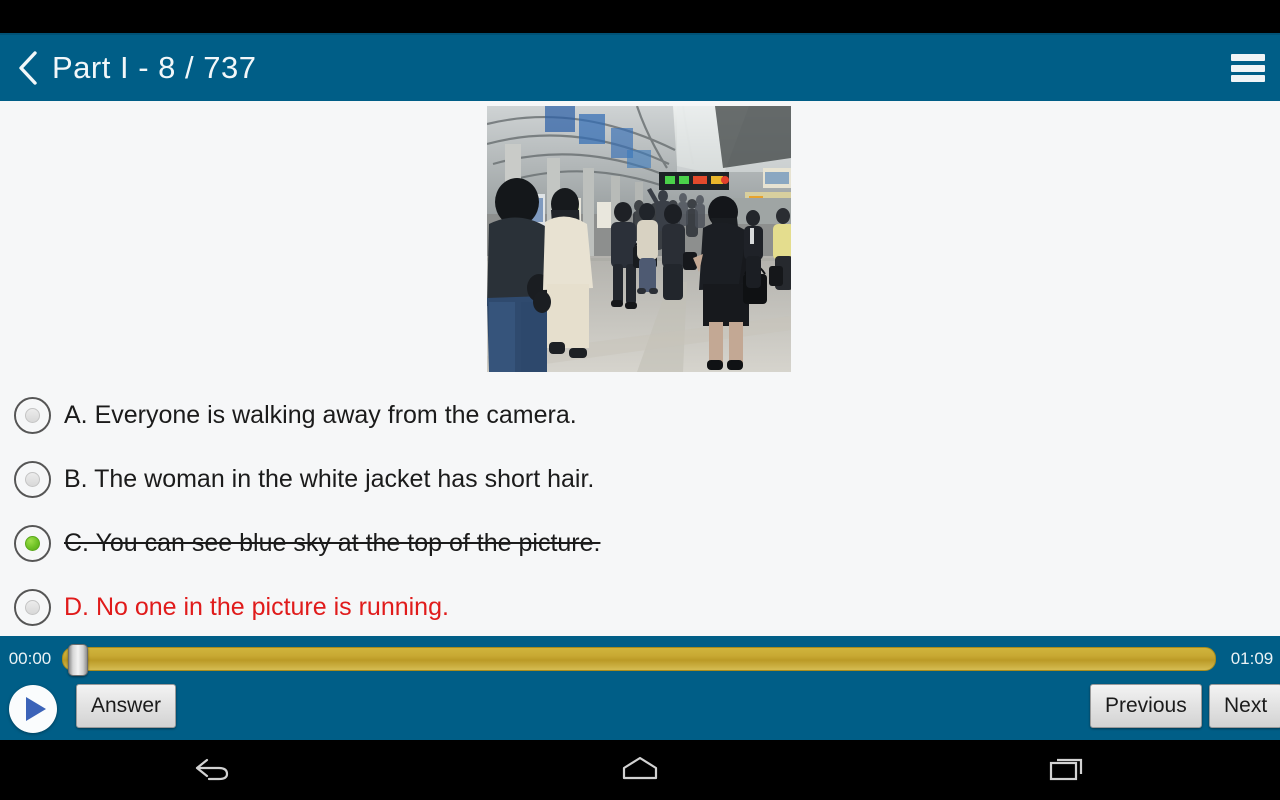 The width and height of the screenshot is (1280, 800). I want to click on android-back-button, so click(213, 770).